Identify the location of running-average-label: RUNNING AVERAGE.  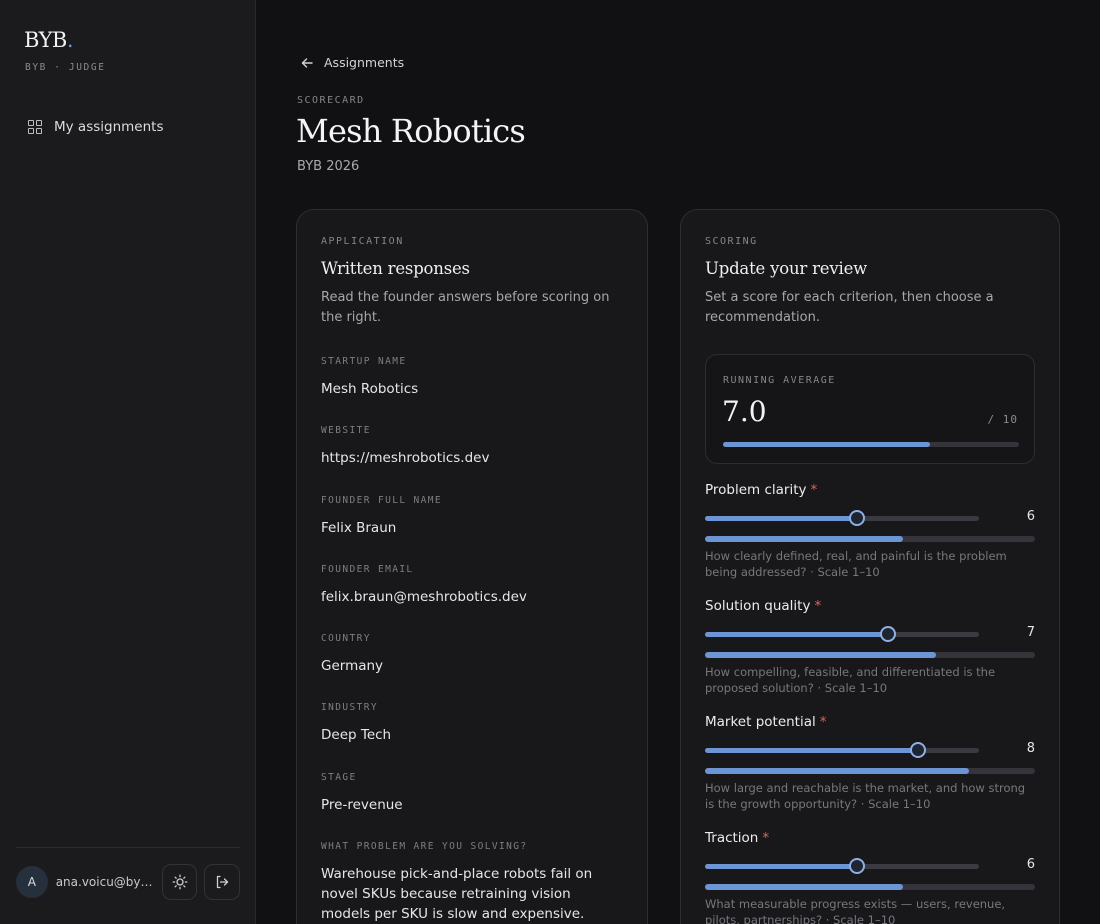
(779, 380).